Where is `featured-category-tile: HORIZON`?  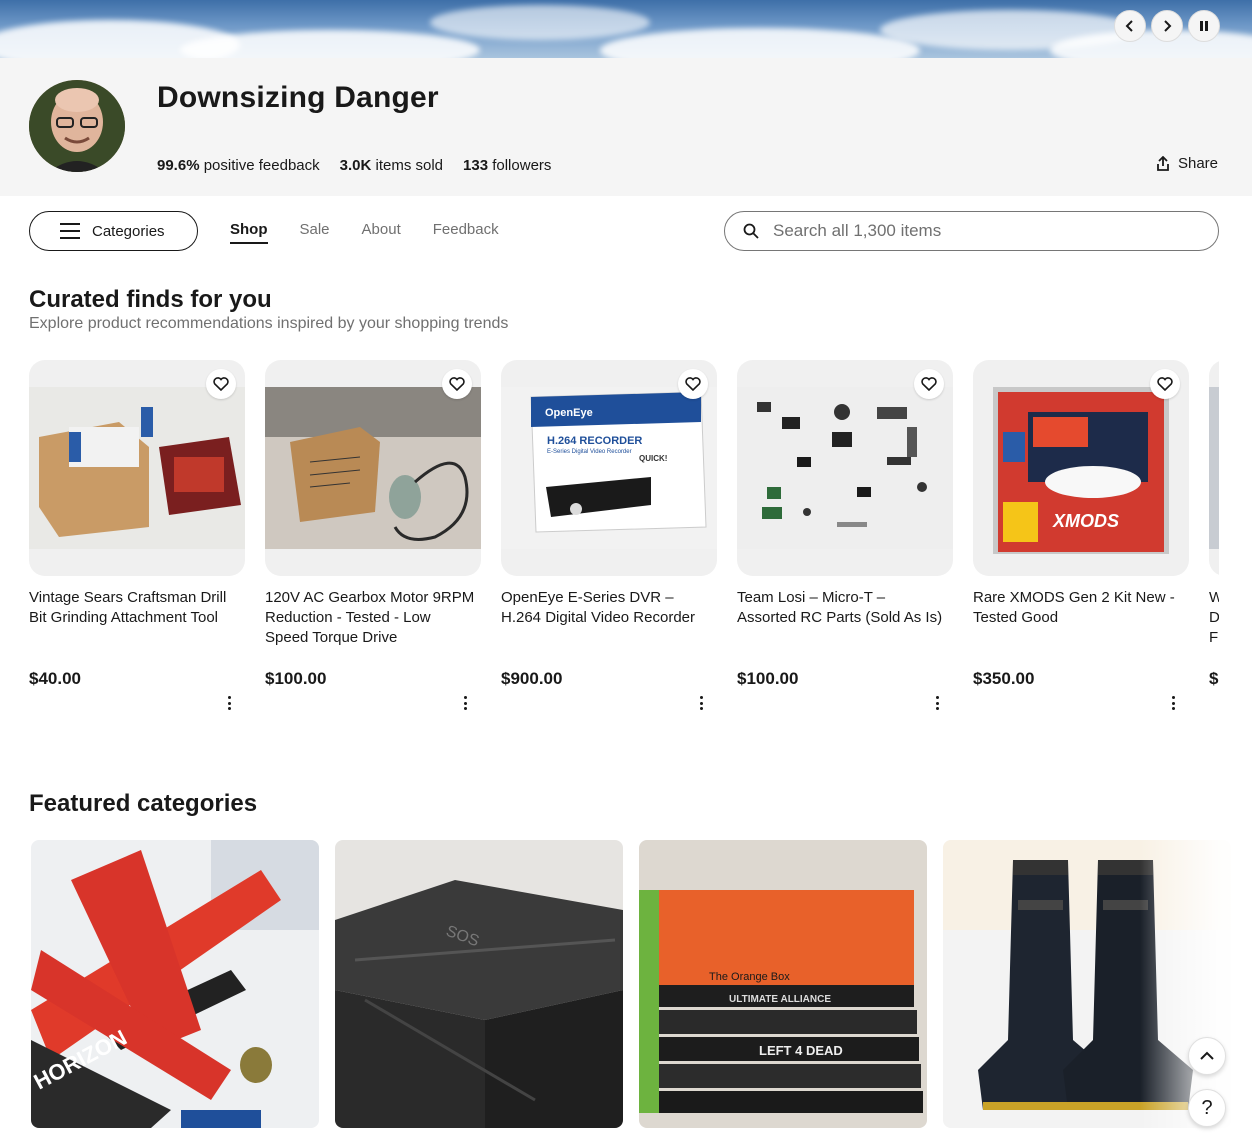 featured-category-tile: HORIZON is located at coordinates (175, 984).